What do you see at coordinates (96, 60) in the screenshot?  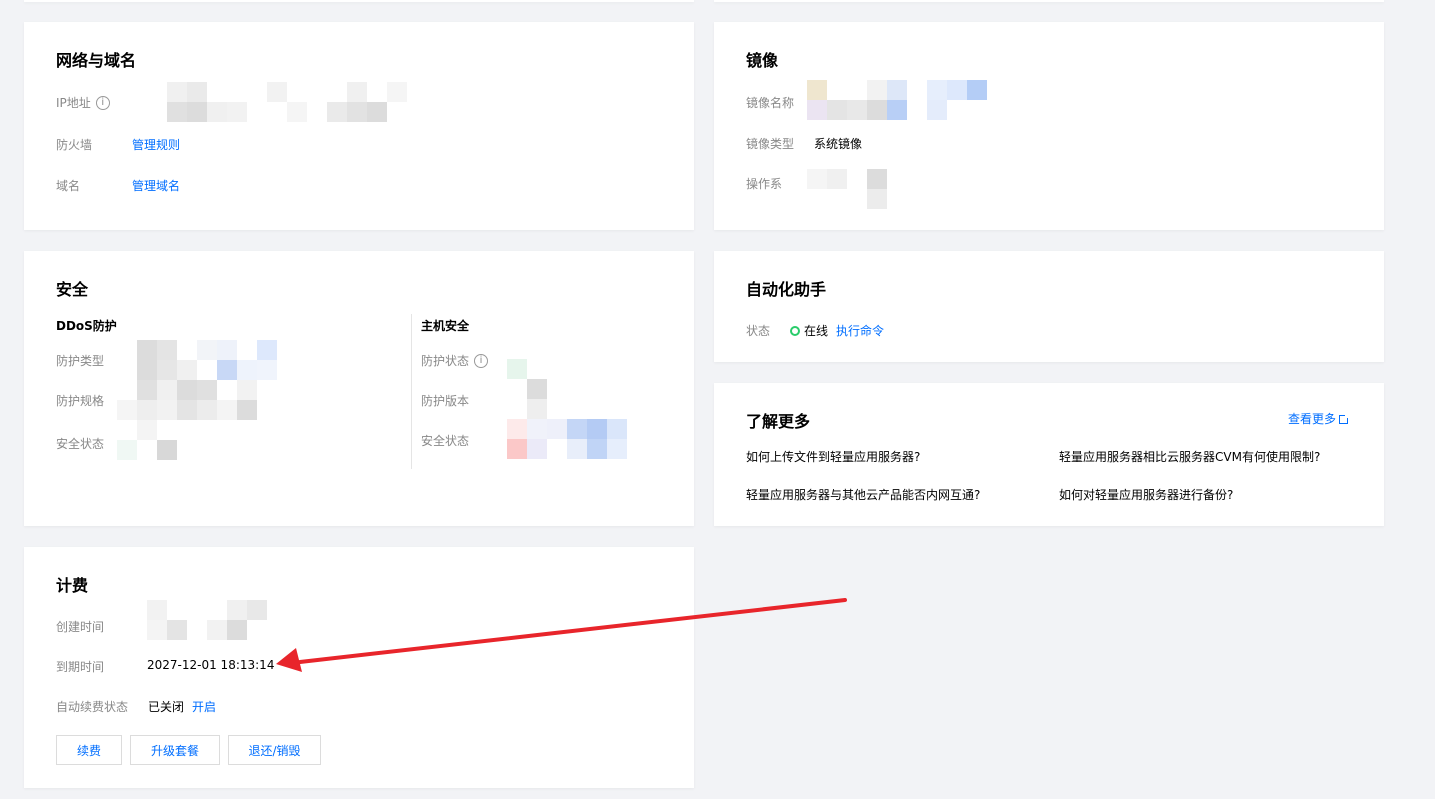 I see `network-title: 网络与域名` at bounding box center [96, 60].